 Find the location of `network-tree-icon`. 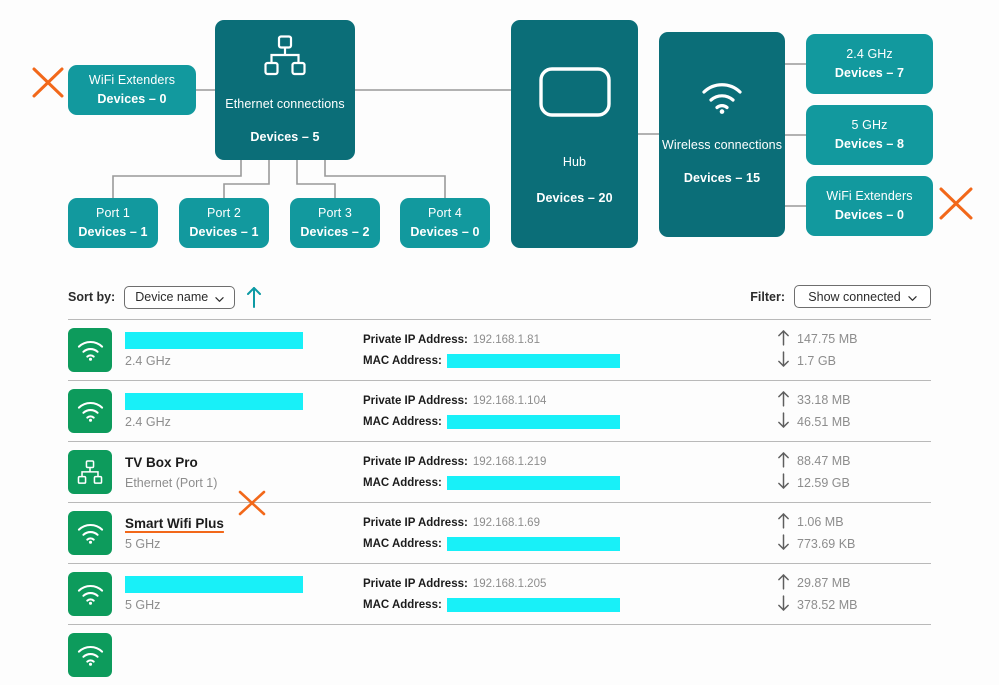

network-tree-icon is located at coordinates (285, 59).